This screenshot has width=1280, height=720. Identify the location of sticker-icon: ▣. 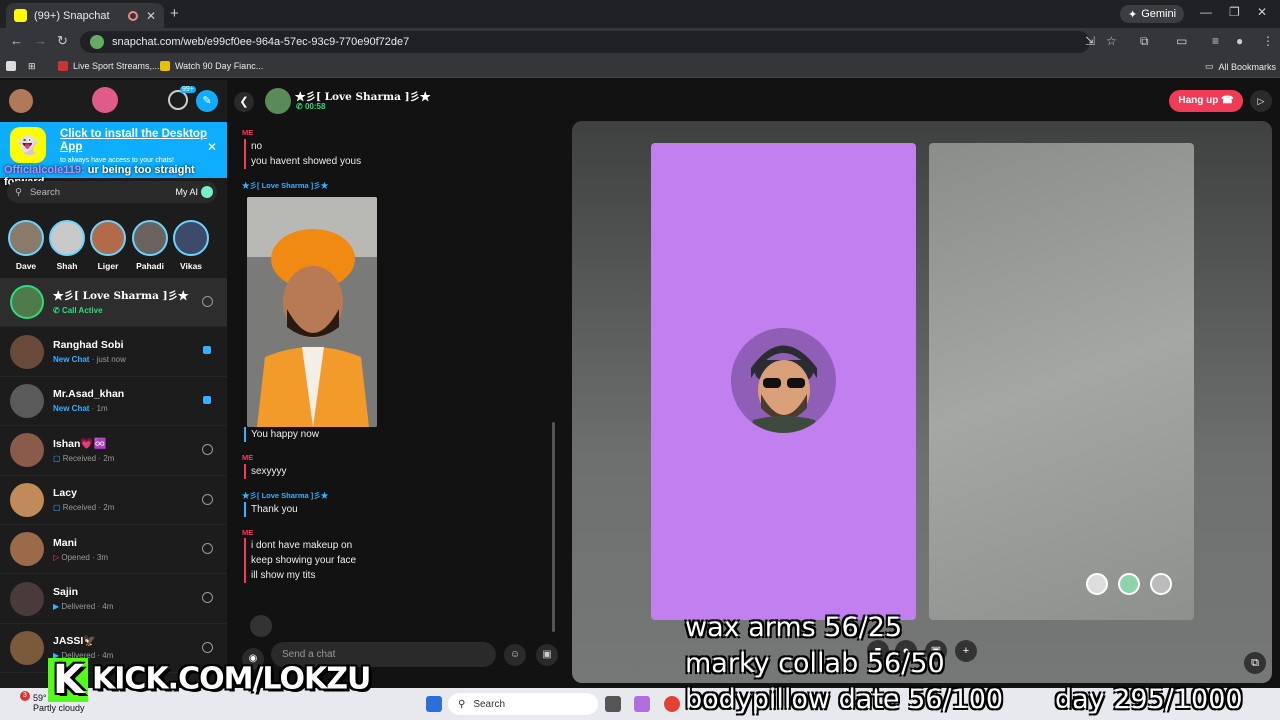
(547, 655).